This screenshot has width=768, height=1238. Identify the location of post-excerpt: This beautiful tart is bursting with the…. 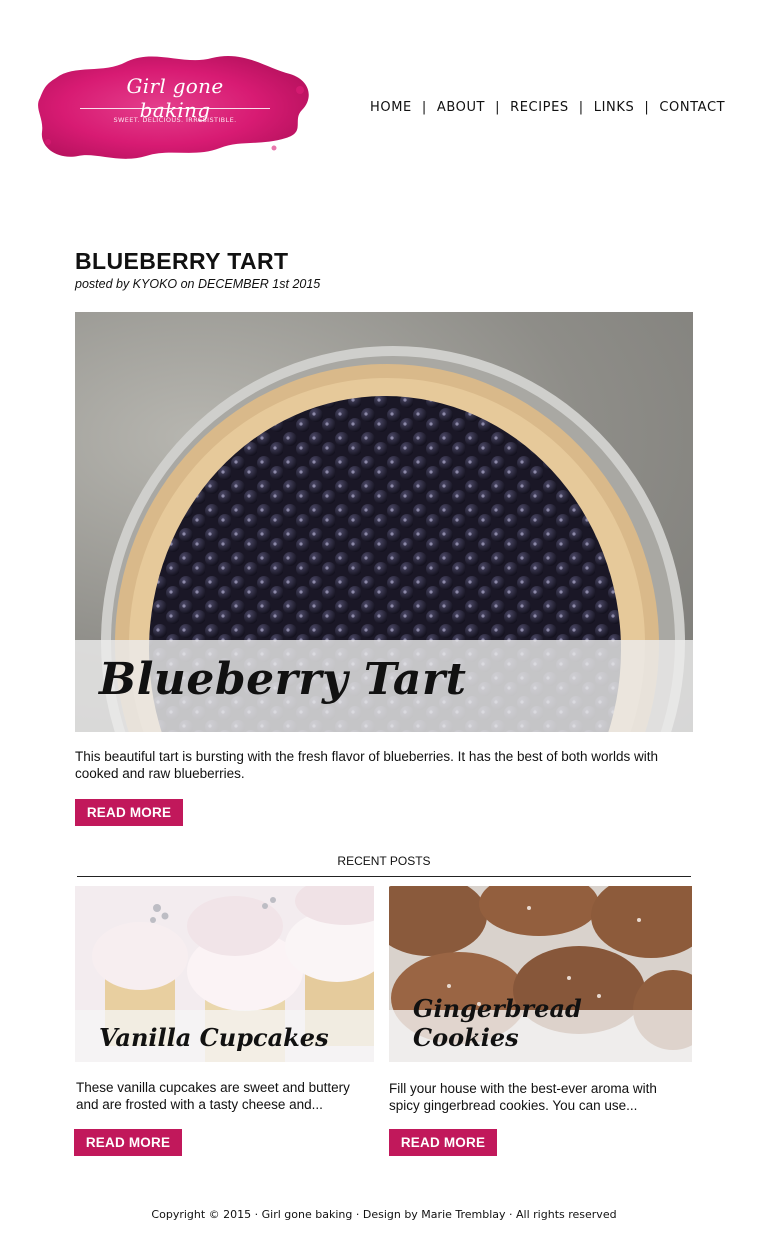
(367, 765).